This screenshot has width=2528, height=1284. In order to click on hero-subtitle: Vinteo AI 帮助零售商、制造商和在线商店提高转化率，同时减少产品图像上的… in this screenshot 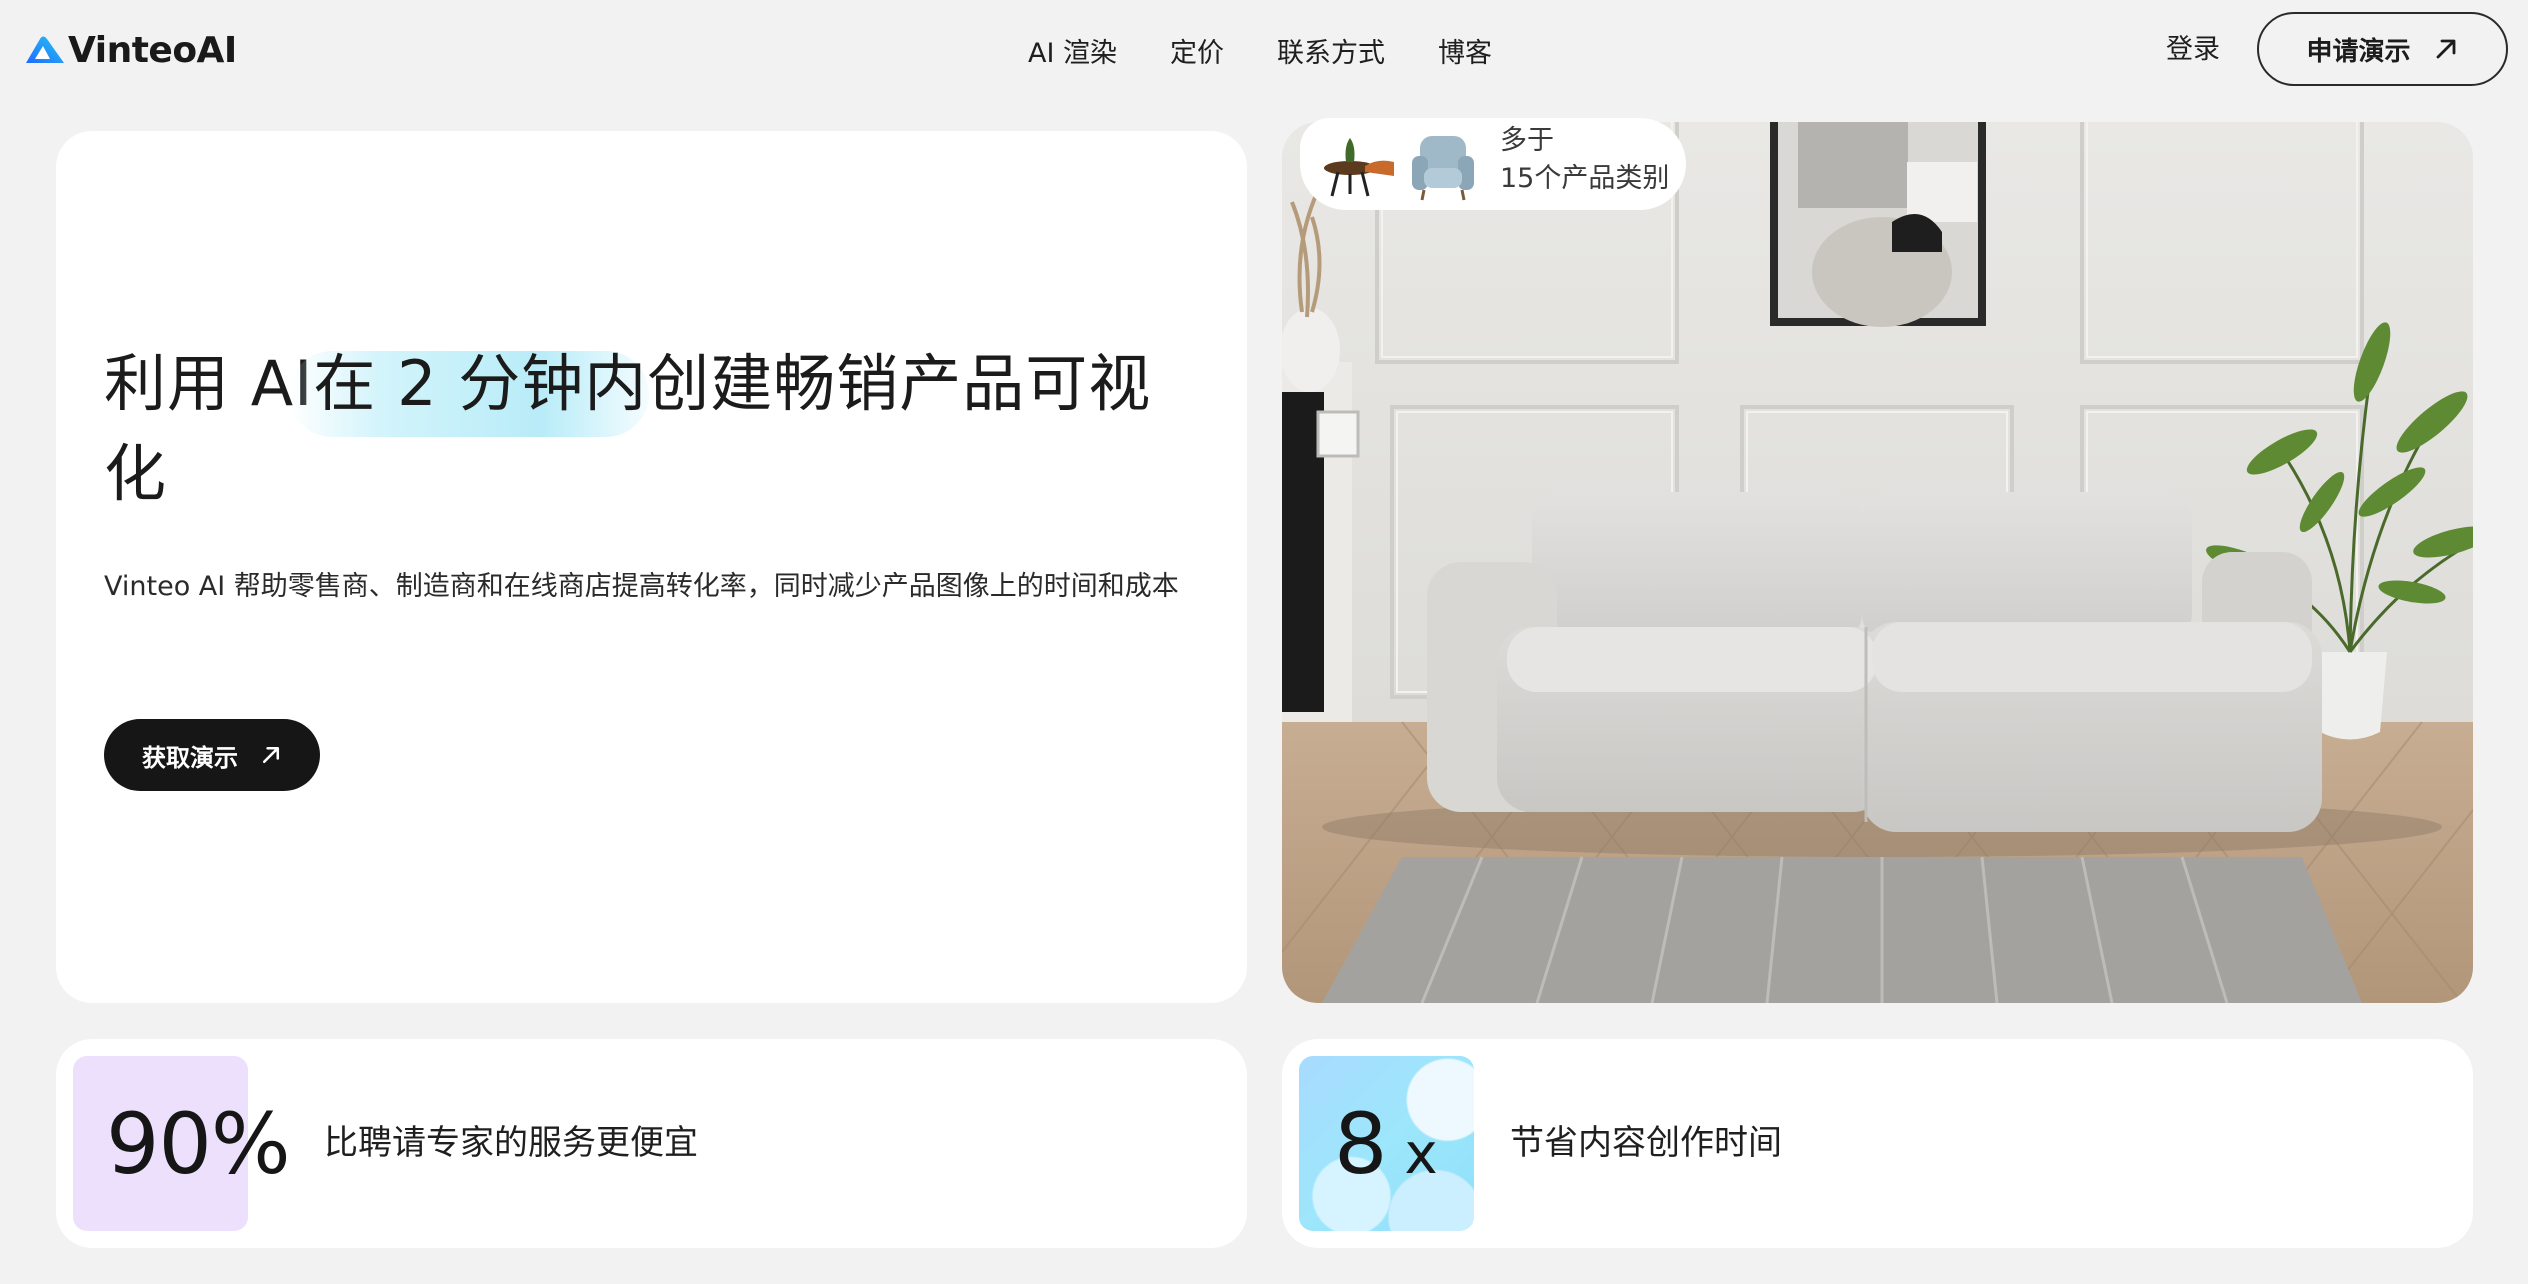, I will do `click(641, 586)`.